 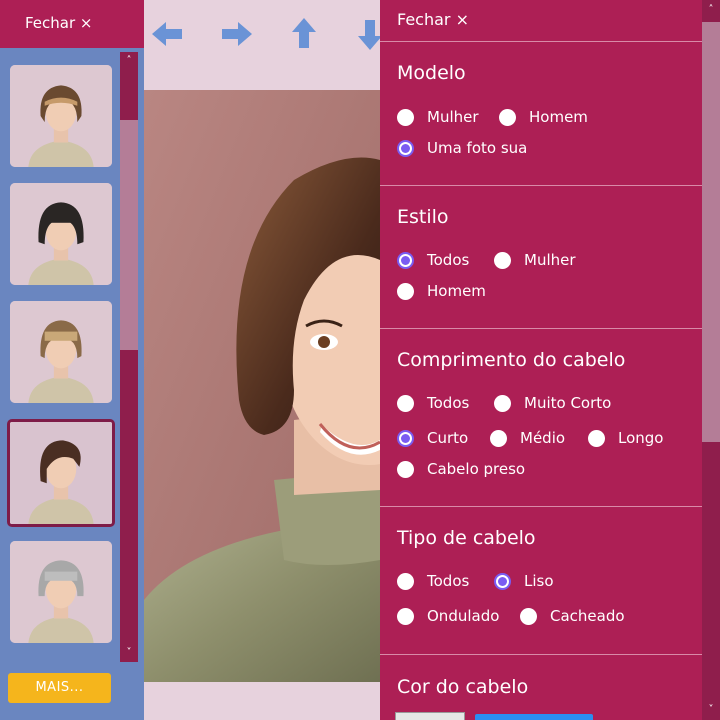 I want to click on thumbnail-scrollbar: ˄ ˅, so click(x=129, y=357).